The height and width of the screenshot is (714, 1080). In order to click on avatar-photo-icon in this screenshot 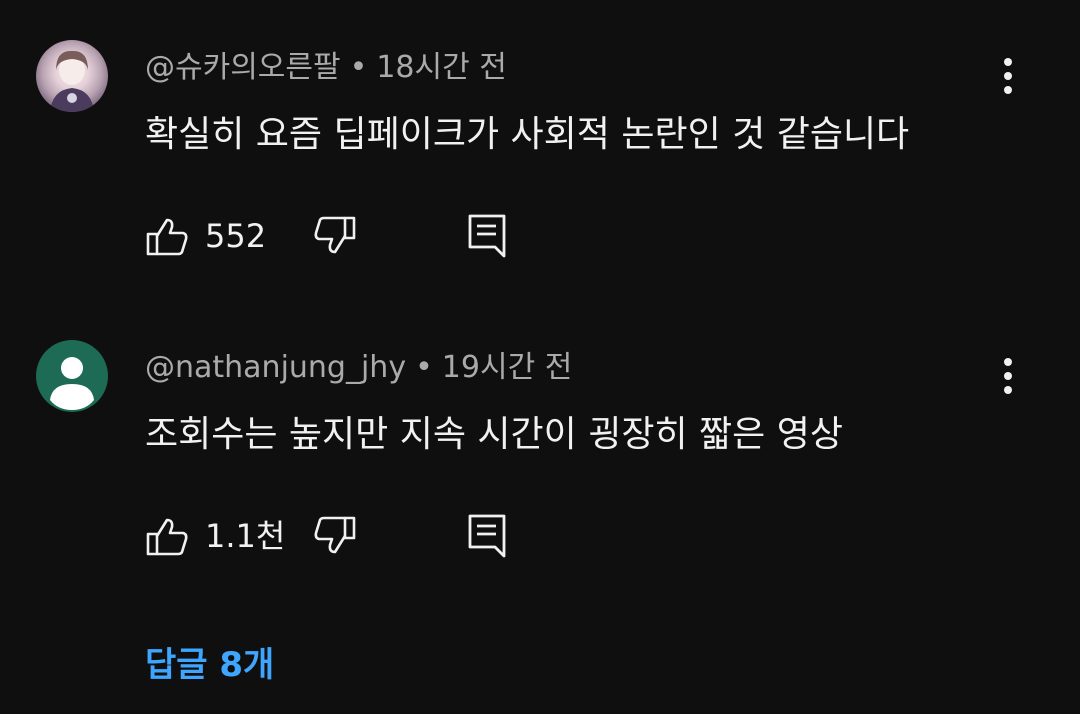, I will do `click(72, 81)`.